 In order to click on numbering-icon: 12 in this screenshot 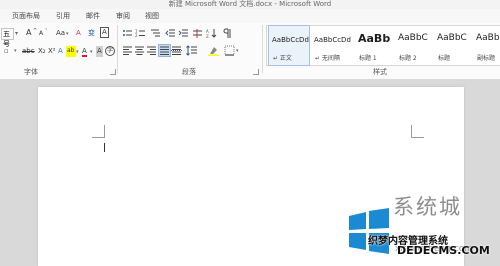, I will do `click(140, 33)`.